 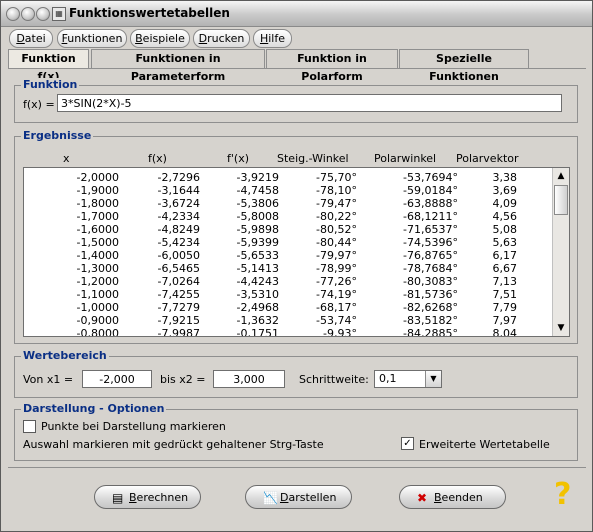 I want to click on table-cell: -3,5310, so click(x=257, y=294).